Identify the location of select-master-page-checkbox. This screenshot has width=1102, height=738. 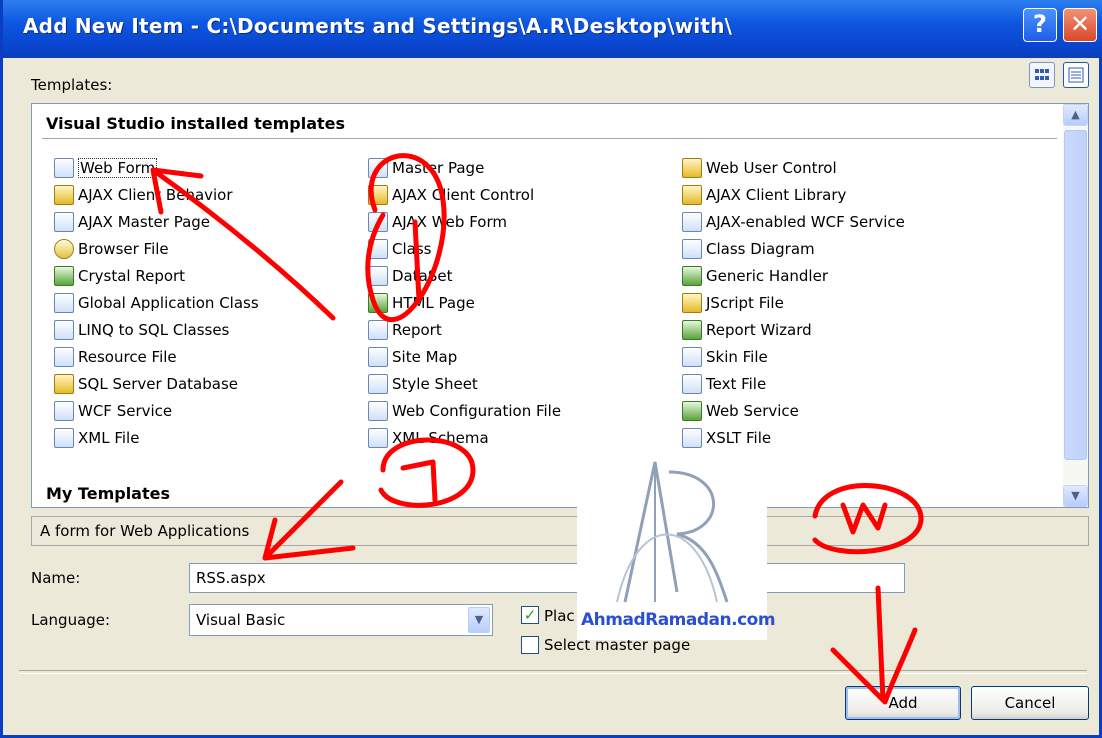
(530, 645).